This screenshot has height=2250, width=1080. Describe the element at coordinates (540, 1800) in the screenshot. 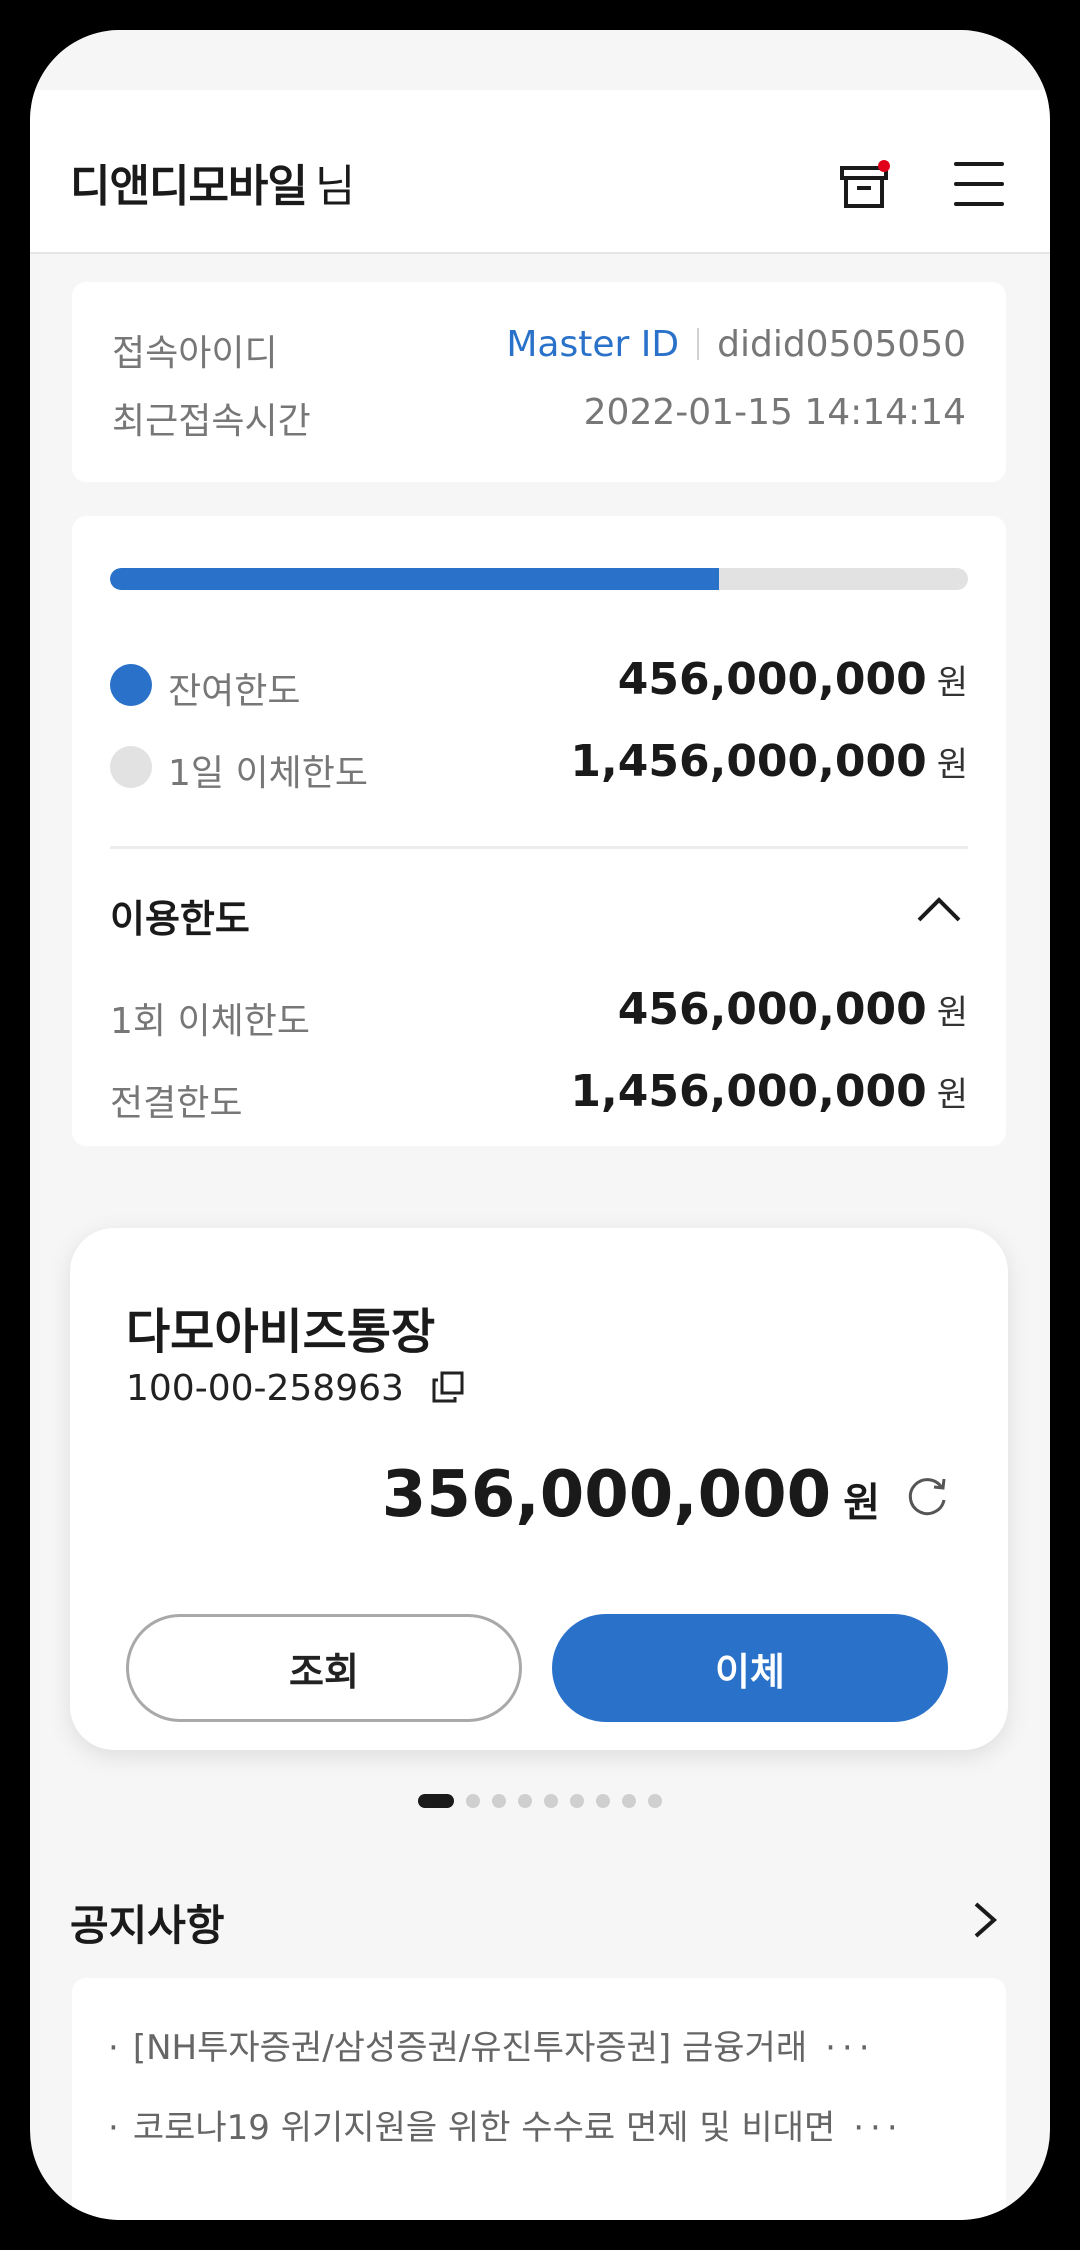

I see `carousel-pager` at that location.